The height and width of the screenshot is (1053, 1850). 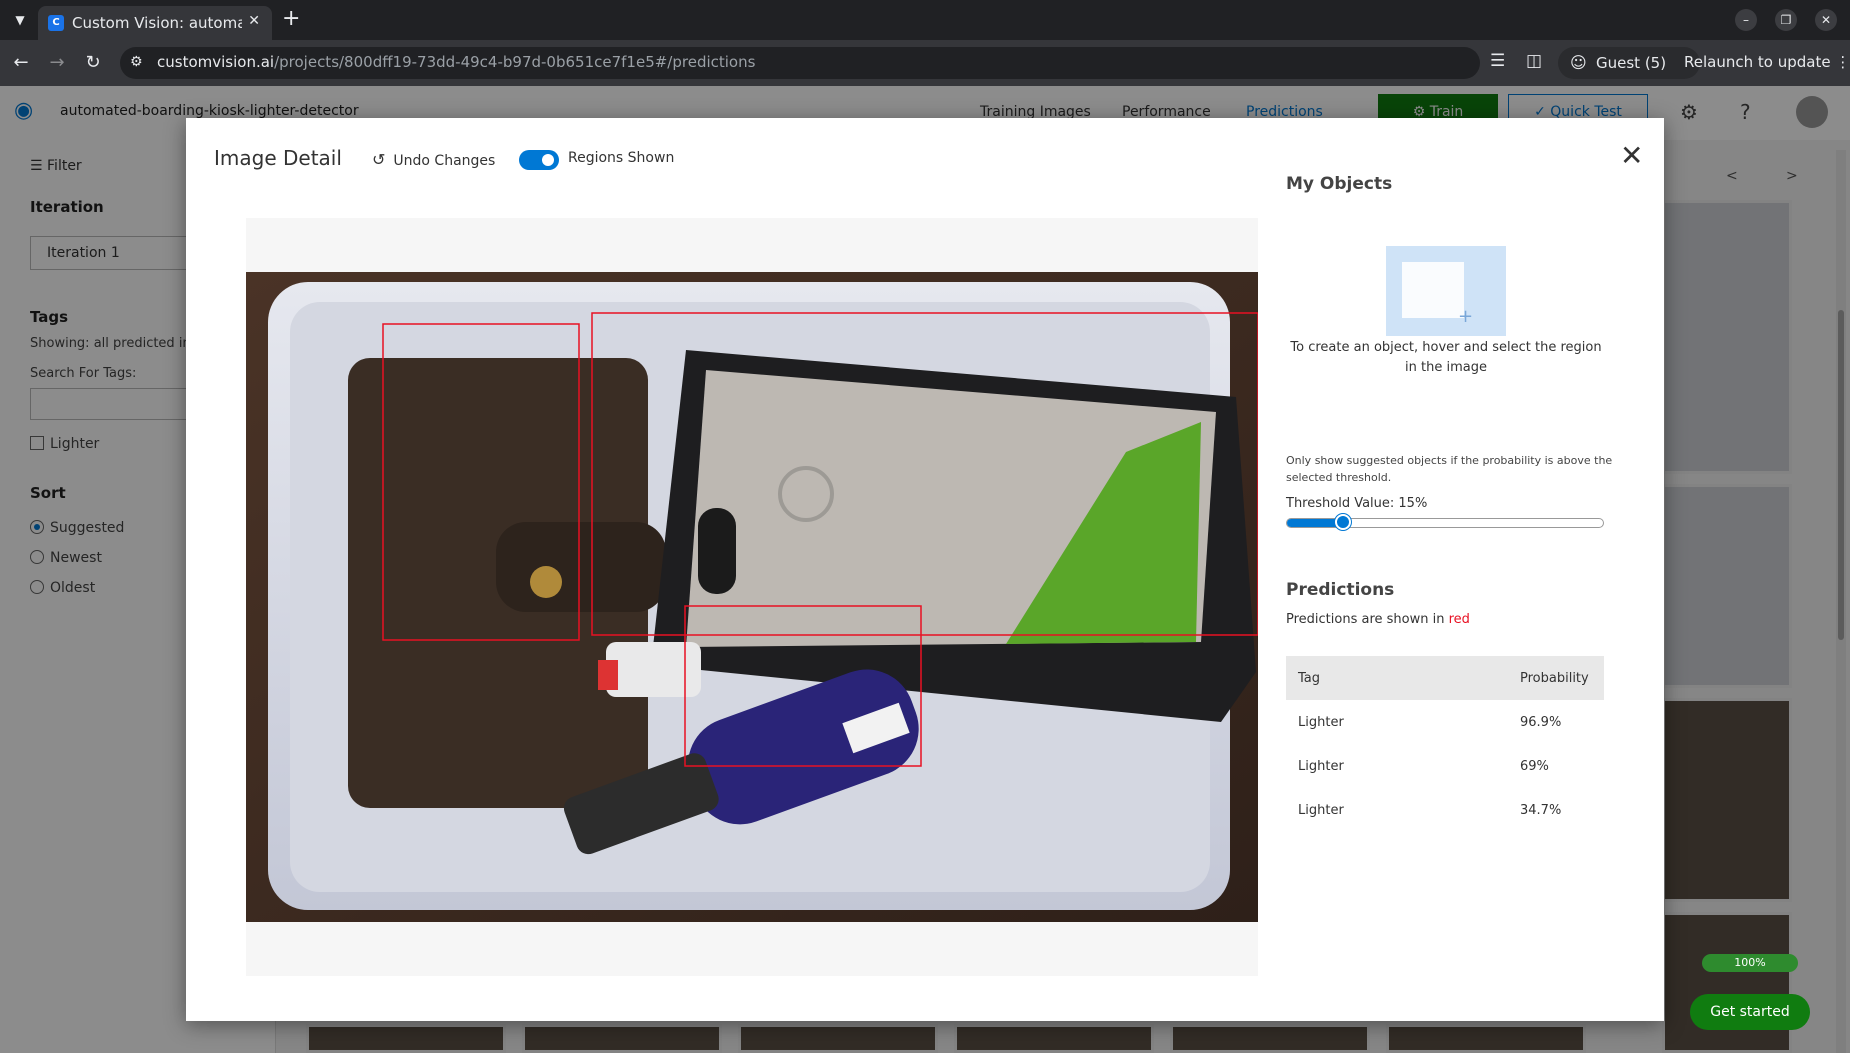 What do you see at coordinates (1826, 20) in the screenshot?
I see `window-close-icon: ✕` at bounding box center [1826, 20].